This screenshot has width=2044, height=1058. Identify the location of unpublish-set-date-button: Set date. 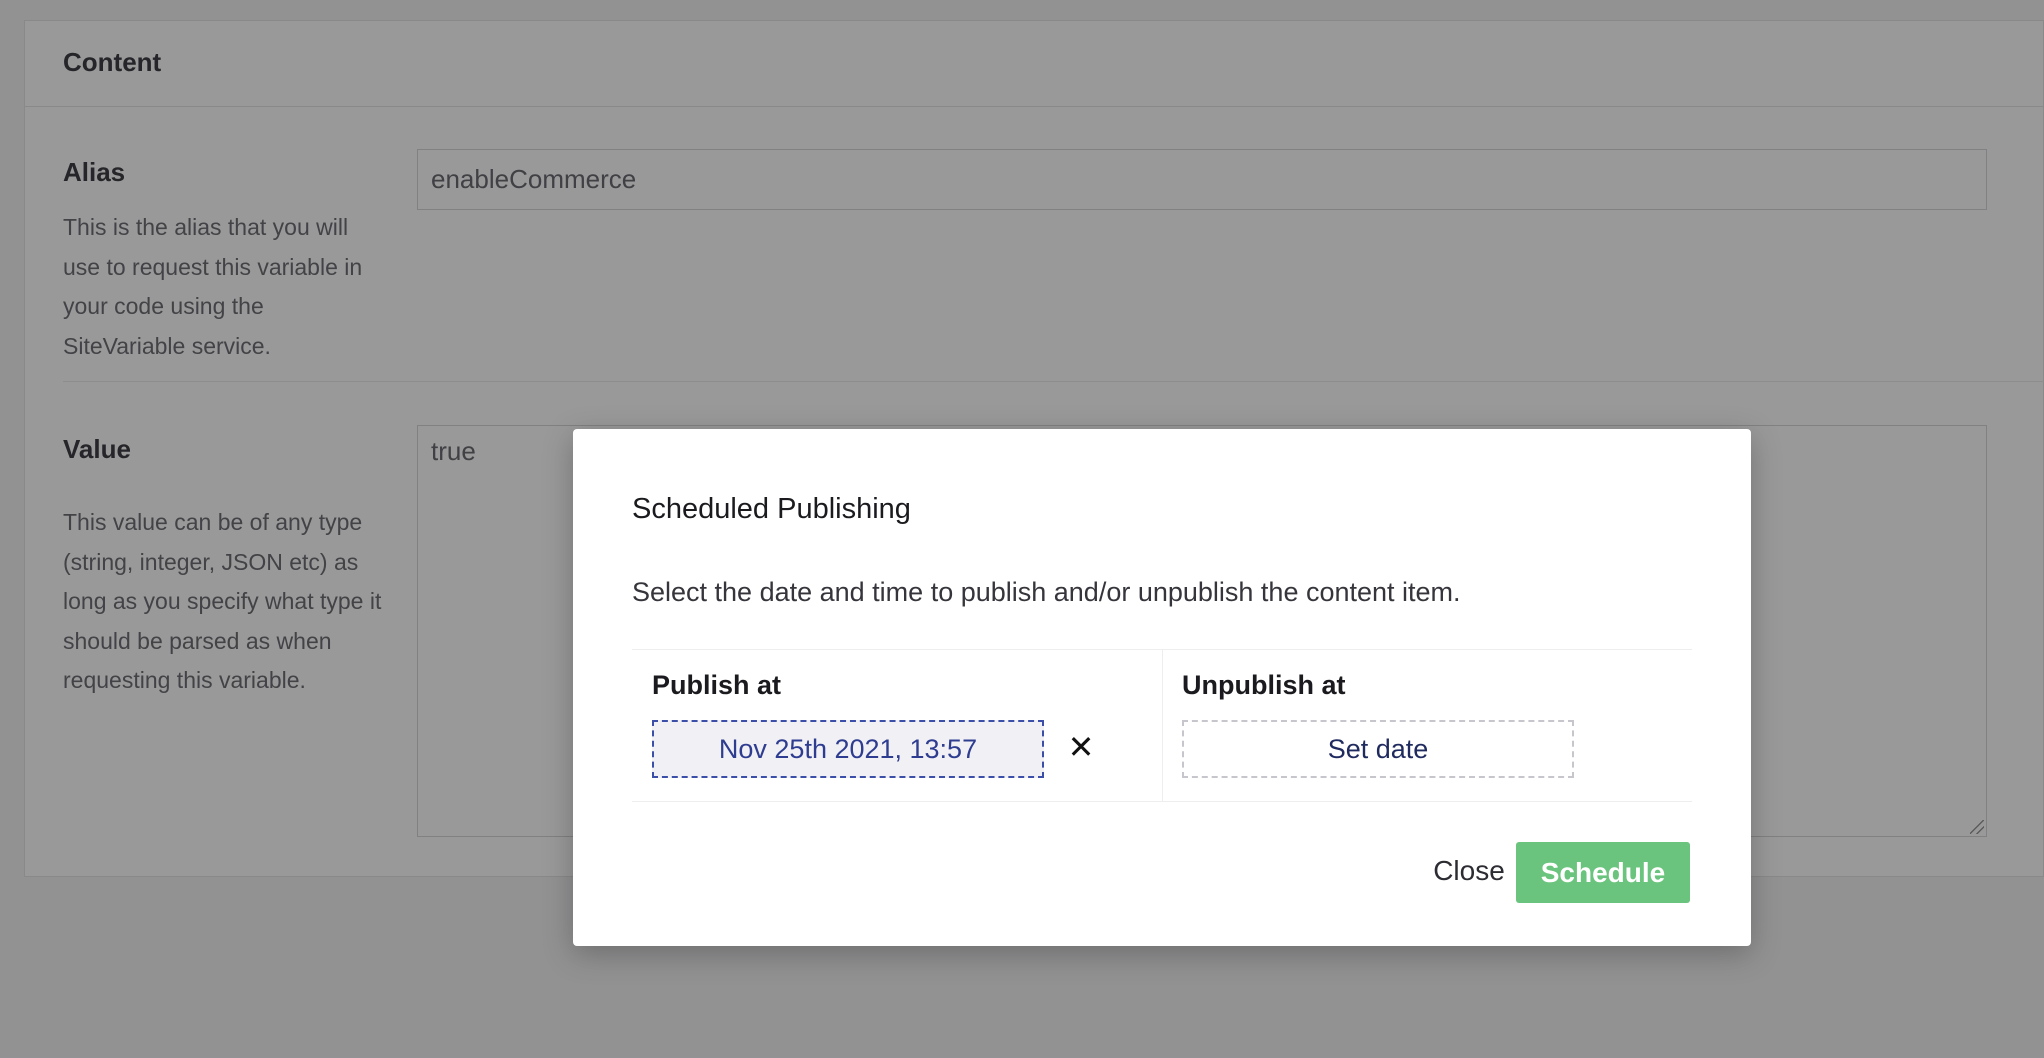
(1378, 749).